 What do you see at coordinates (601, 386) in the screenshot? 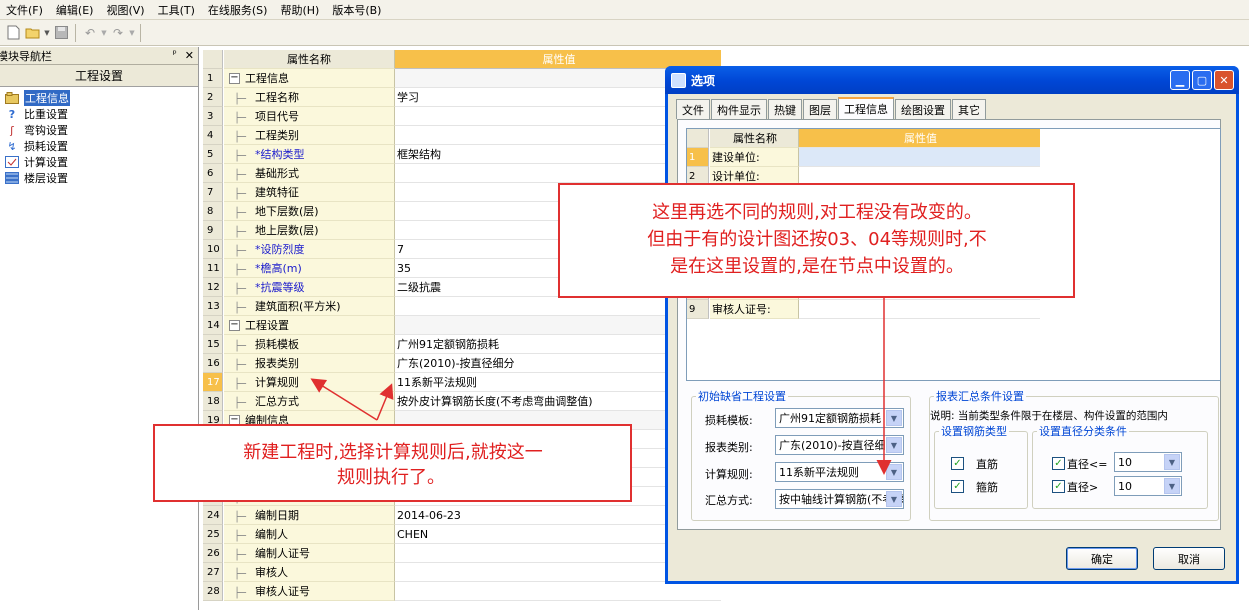
I see `annotation-arrows` at bounding box center [601, 386].